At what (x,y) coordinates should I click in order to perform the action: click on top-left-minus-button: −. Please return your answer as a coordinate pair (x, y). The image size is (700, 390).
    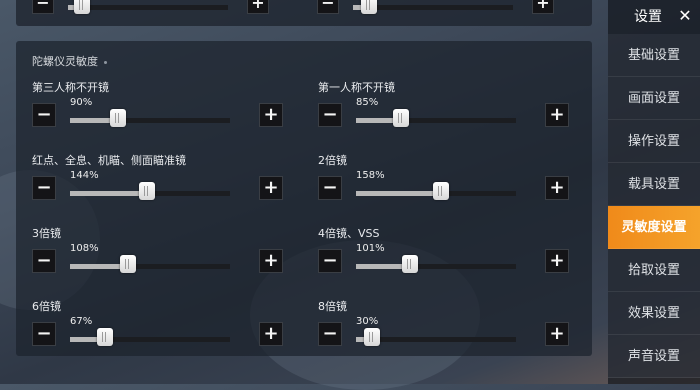
    Looking at the image, I should click on (43, 7).